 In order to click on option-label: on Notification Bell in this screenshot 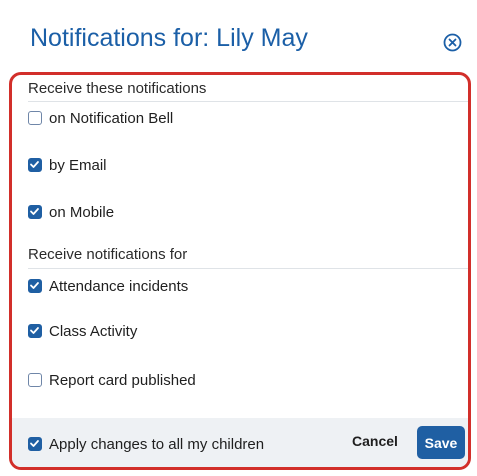, I will do `click(111, 118)`.